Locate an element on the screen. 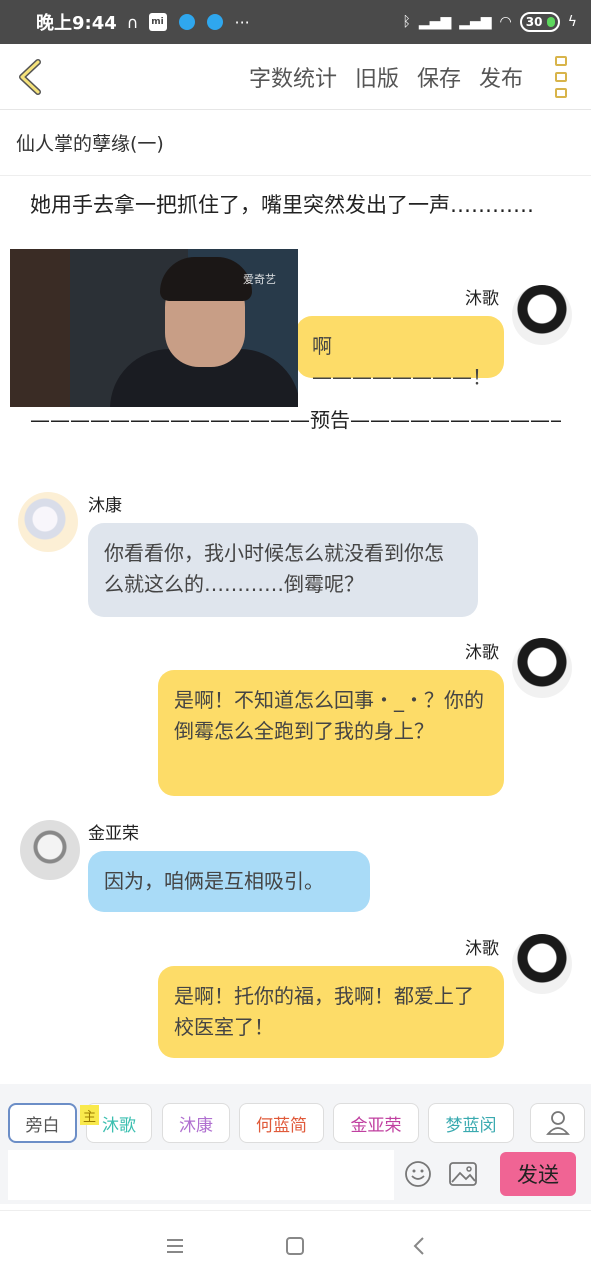 This screenshot has height=1280, width=591. speaker-name: 金亚荣 is located at coordinates (113, 834).